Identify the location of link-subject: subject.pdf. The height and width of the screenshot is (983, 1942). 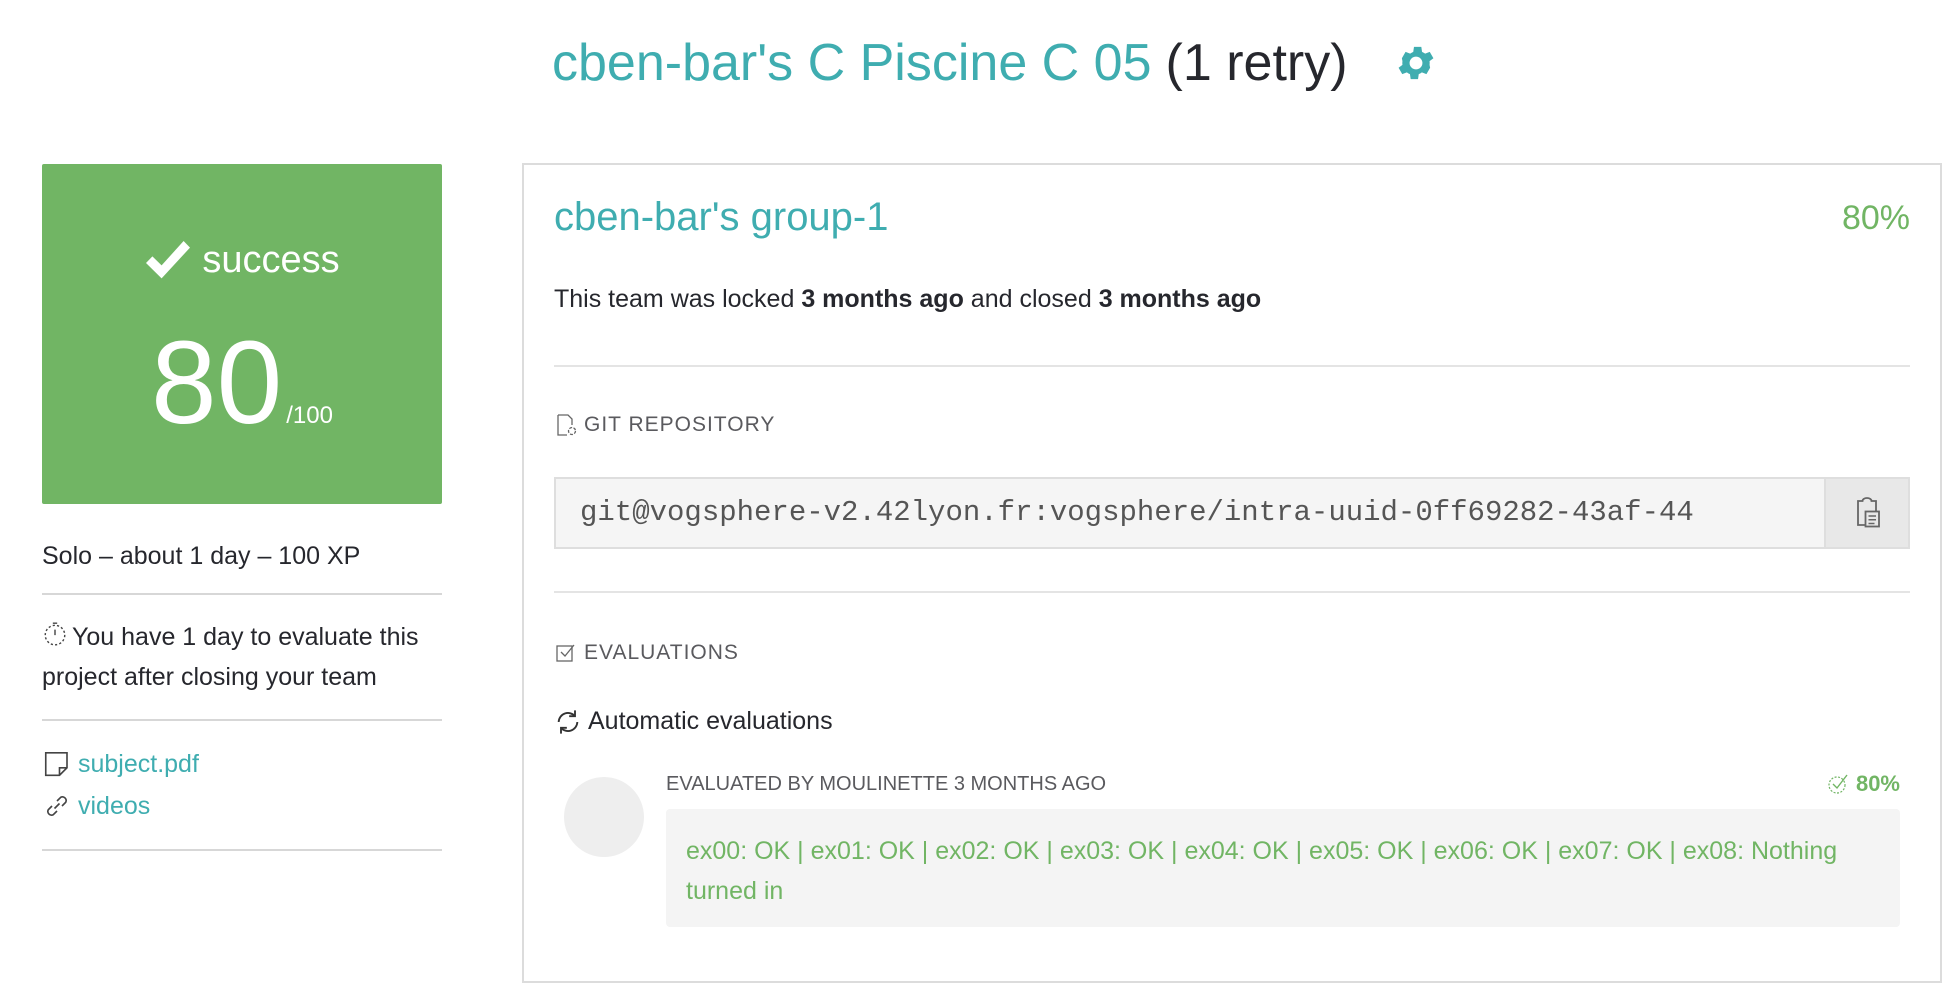
(242, 764).